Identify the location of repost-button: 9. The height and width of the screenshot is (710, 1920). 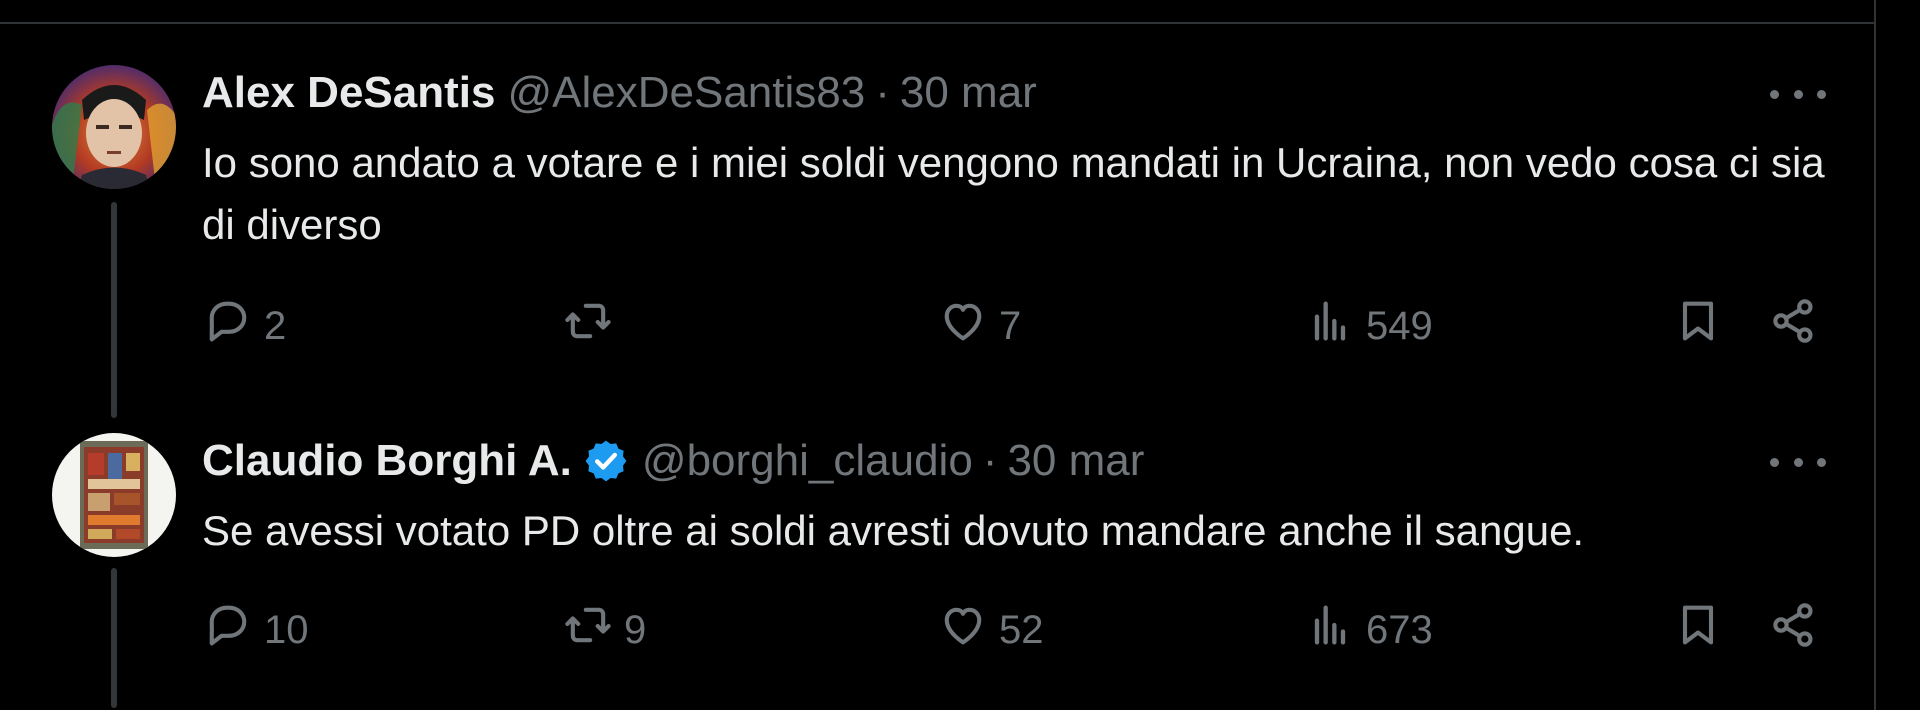
(604, 630).